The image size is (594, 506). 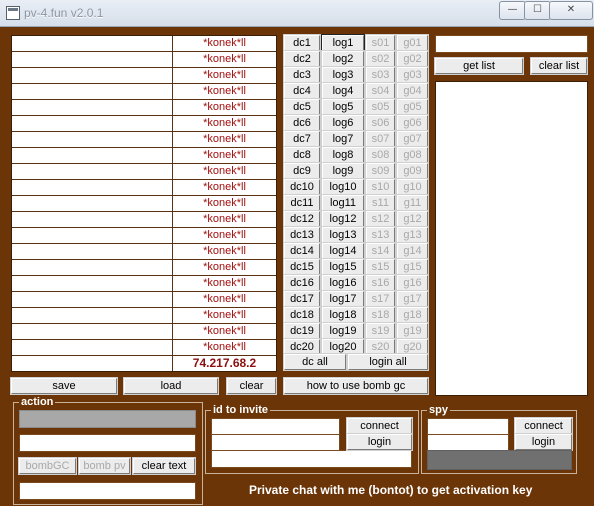 What do you see at coordinates (302, 267) in the screenshot?
I see `dc-button: dc15` at bounding box center [302, 267].